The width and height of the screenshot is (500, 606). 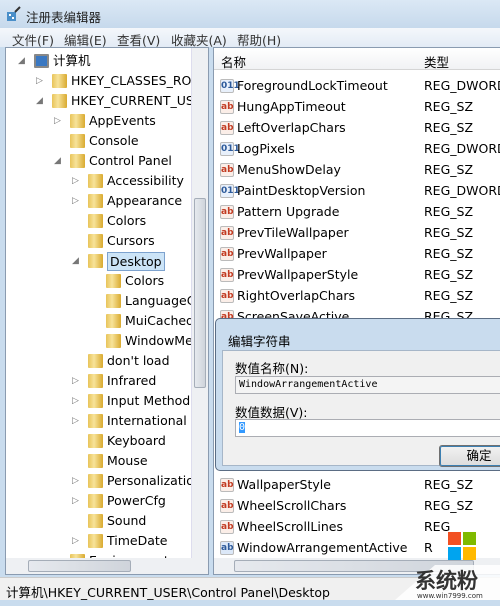 I want to click on value-name: RightOverlapChars, so click(x=296, y=295).